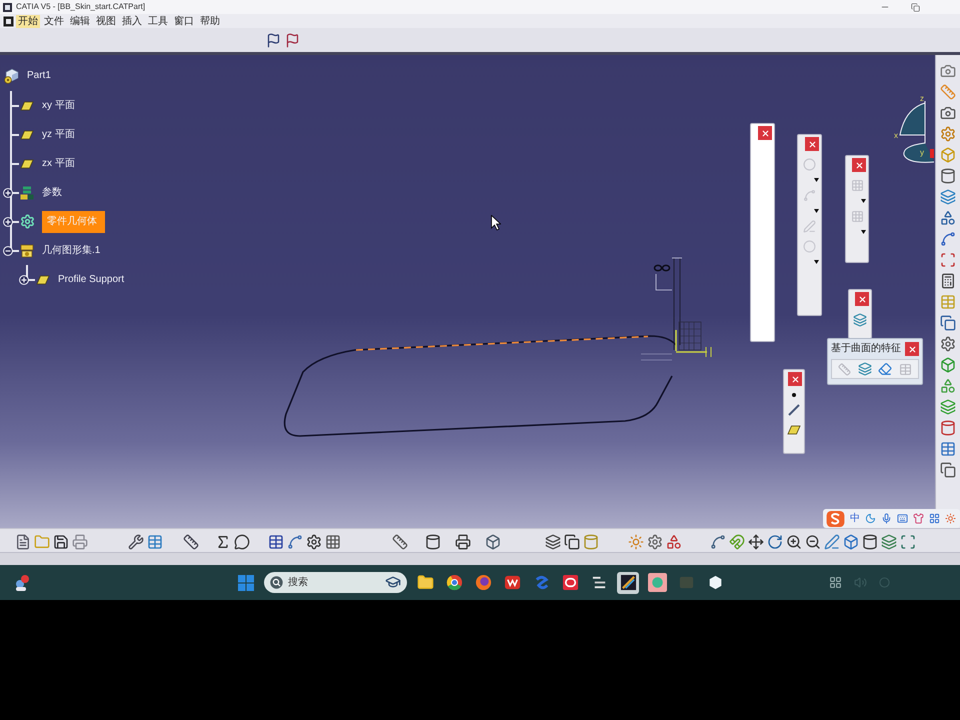 Image resolution: width=960 pixels, height=720 pixels. Describe the element at coordinates (870, 518) in the screenshot. I see `moon-icon` at that location.